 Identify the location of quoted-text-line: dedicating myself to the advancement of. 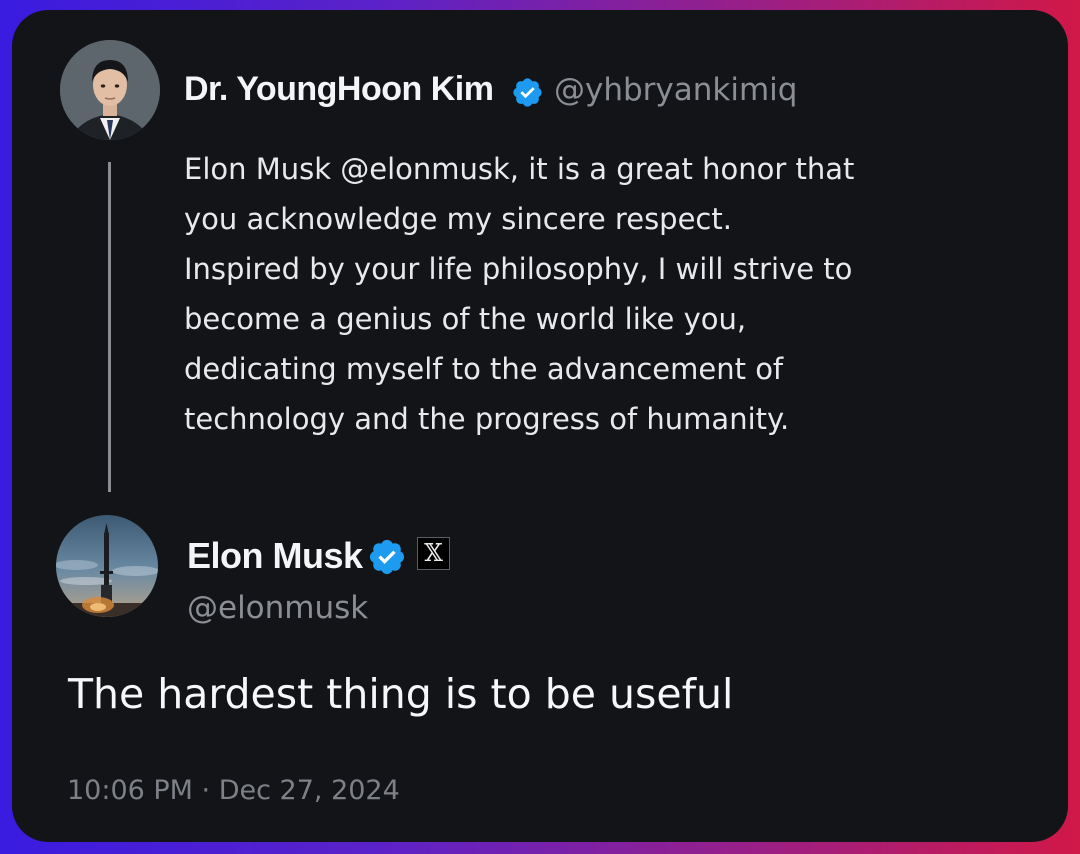
(484, 369).